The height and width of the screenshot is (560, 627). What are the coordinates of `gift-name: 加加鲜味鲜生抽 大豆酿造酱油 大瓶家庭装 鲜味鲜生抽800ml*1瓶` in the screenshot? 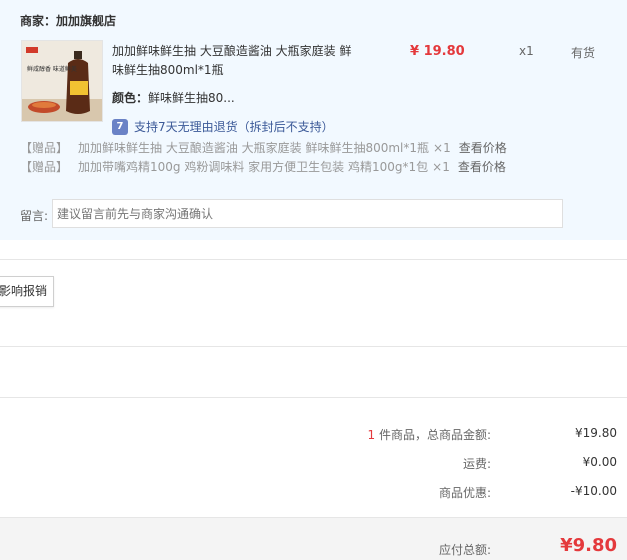 It's located at (254, 148).